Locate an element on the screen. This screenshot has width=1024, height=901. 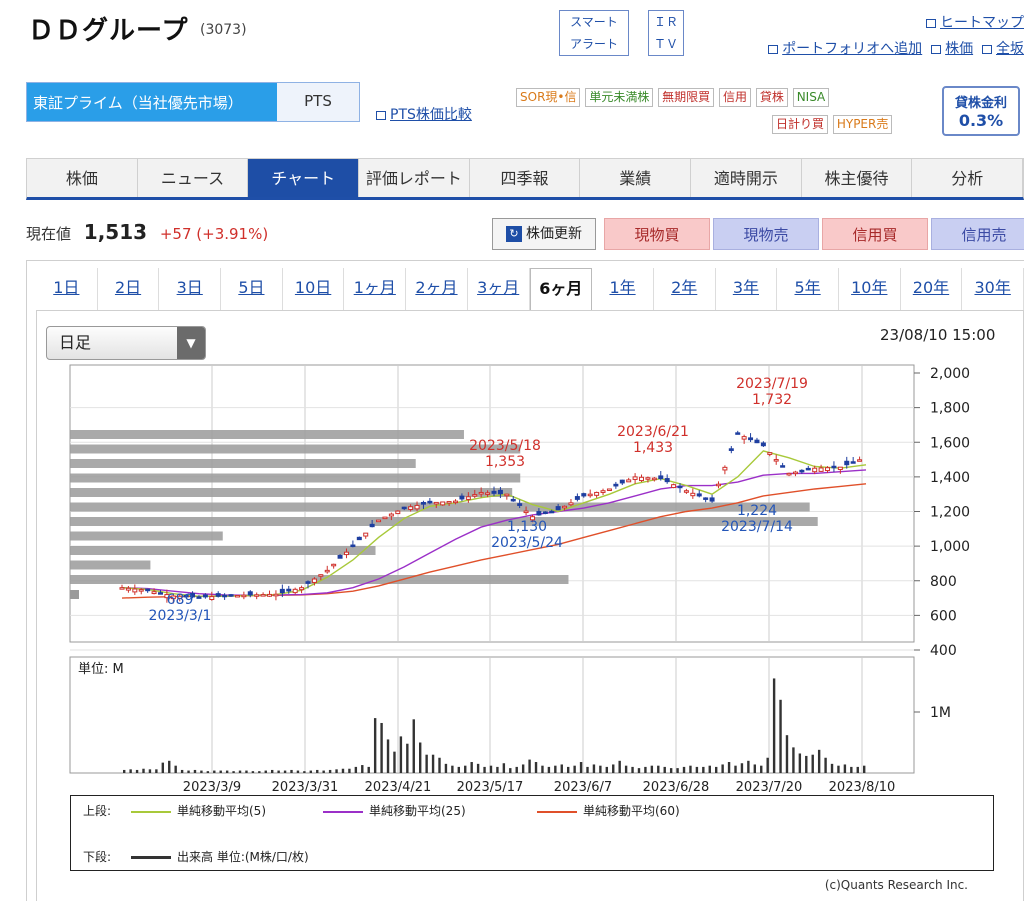
annotation-value: 1,130 is located at coordinates (527, 527).